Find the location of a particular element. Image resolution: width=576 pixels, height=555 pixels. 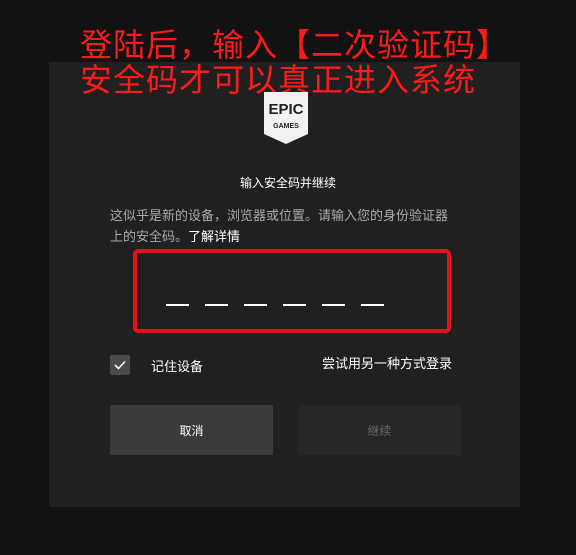

page-title: 输入安全码并继续 is located at coordinates (287, 183).